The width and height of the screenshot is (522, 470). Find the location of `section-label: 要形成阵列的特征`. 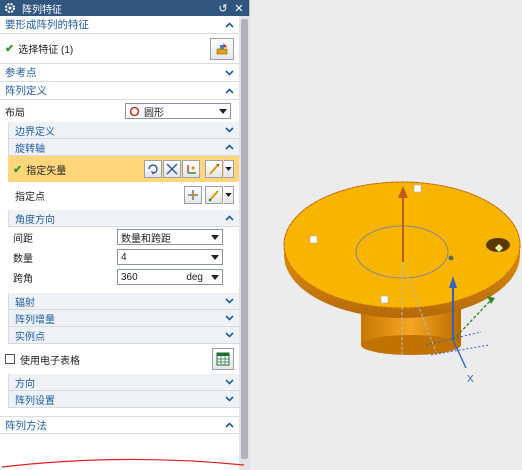

section-label: 要形成阵列的特征 is located at coordinates (47, 25).